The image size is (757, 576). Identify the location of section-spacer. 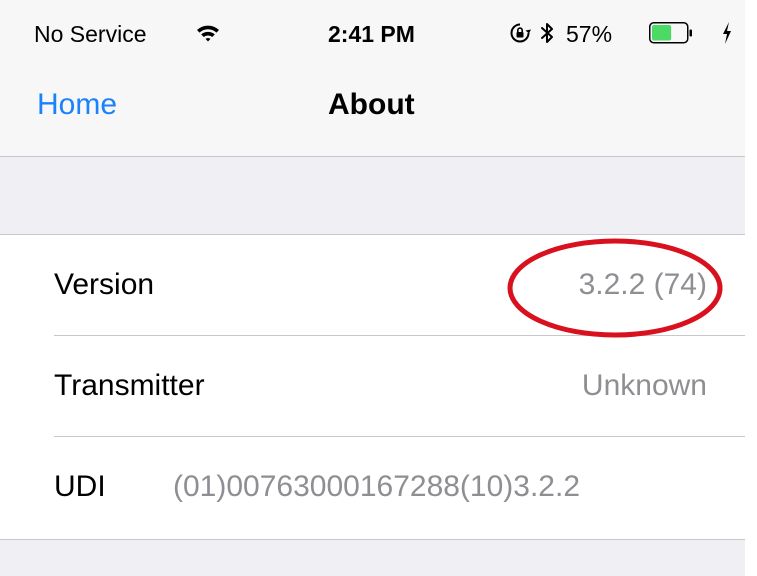
(372, 196).